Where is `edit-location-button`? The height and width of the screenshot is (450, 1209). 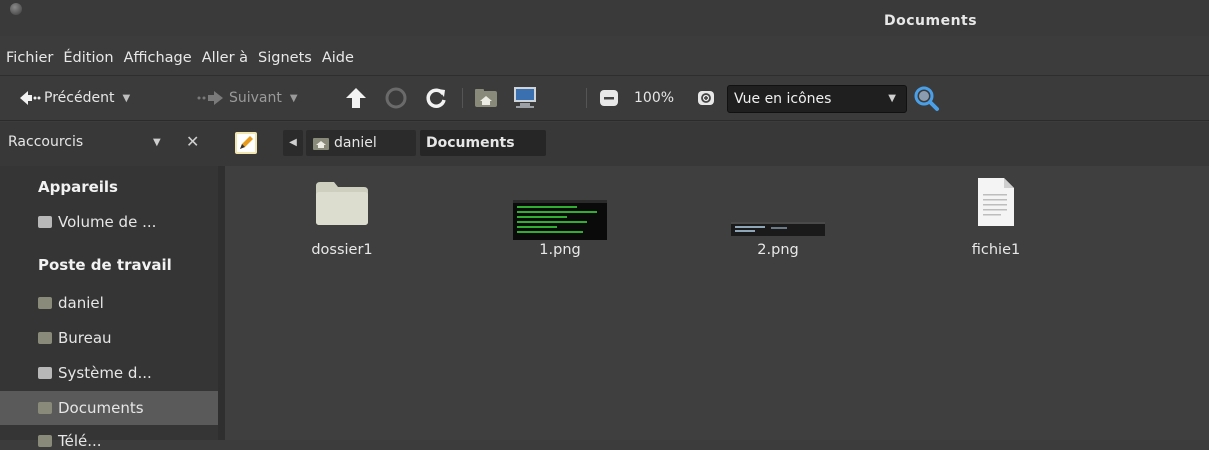
edit-location-button is located at coordinates (246, 145).